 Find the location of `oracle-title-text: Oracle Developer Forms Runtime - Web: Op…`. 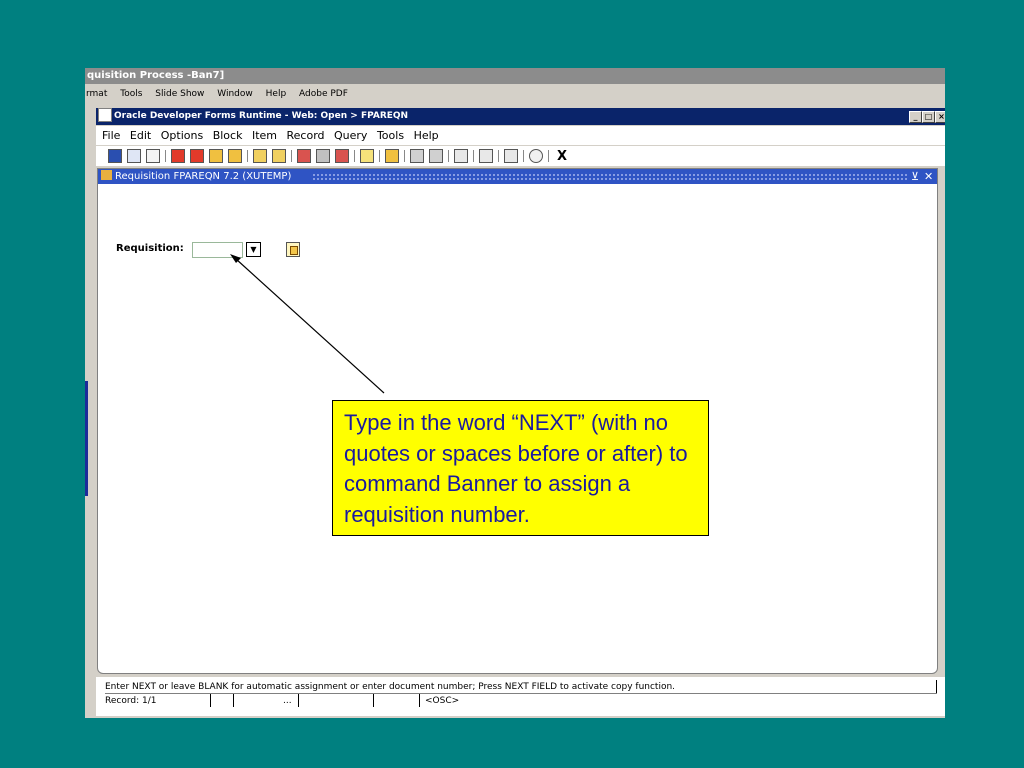

oracle-title-text: Oracle Developer Forms Runtime - Web: Op… is located at coordinates (261, 116).